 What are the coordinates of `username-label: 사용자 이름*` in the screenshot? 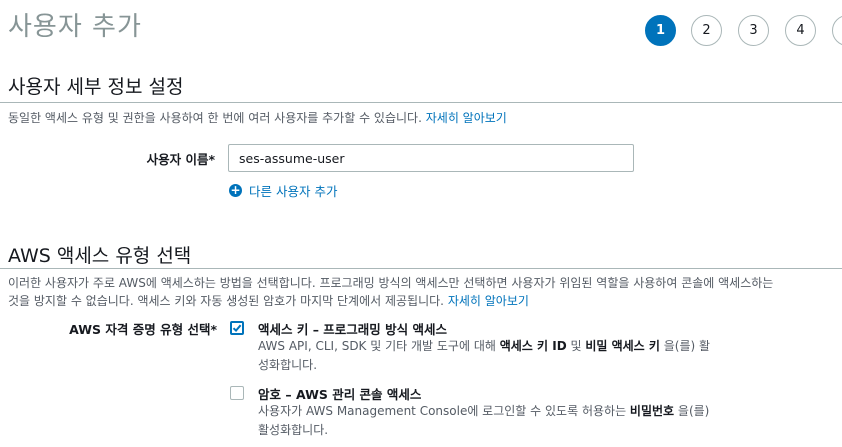 It's located at (180, 159).